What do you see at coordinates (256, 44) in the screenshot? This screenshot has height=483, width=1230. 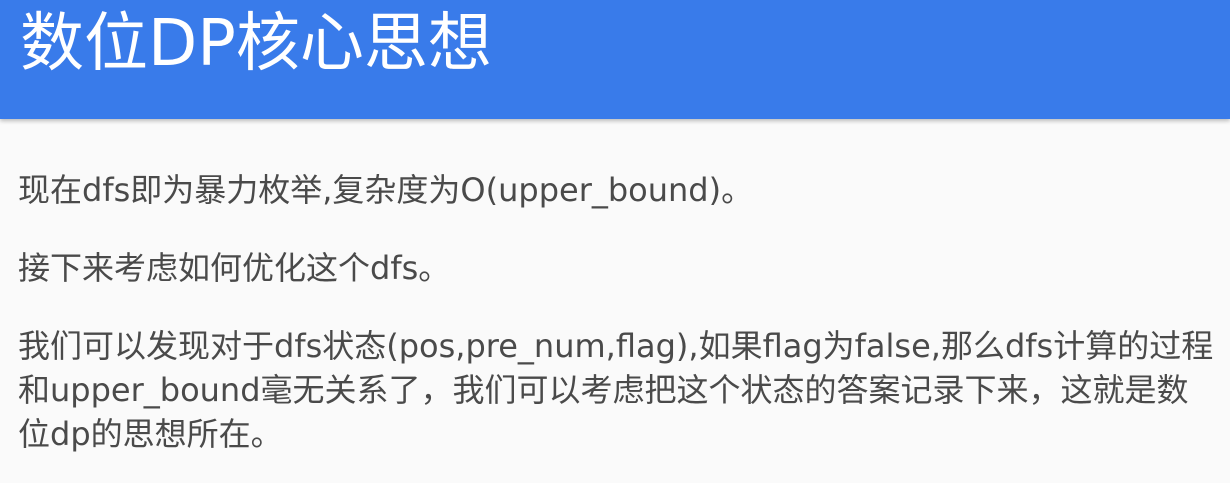 I see `page-title: 数位DP核心思想` at bounding box center [256, 44].